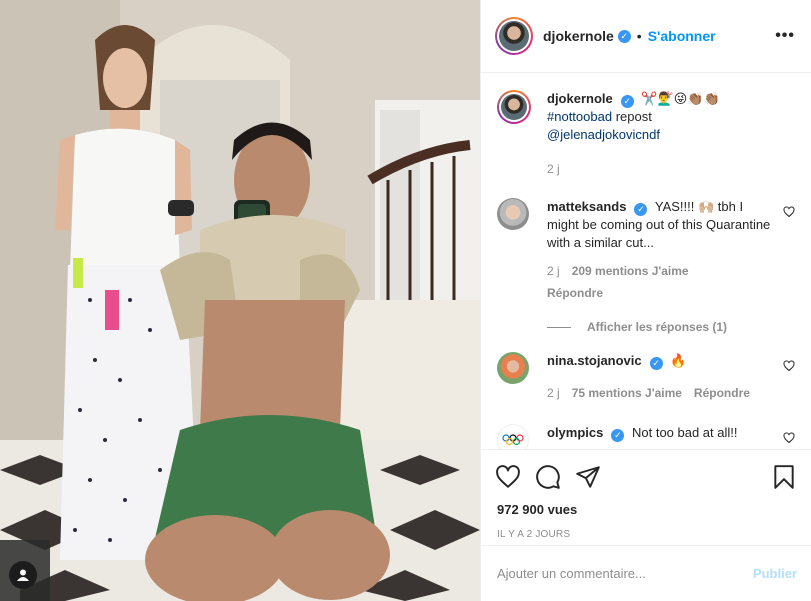 Image resolution: width=811 pixels, height=601 pixels. What do you see at coordinates (553, 169) in the screenshot?
I see `caption-time: 2 j` at bounding box center [553, 169].